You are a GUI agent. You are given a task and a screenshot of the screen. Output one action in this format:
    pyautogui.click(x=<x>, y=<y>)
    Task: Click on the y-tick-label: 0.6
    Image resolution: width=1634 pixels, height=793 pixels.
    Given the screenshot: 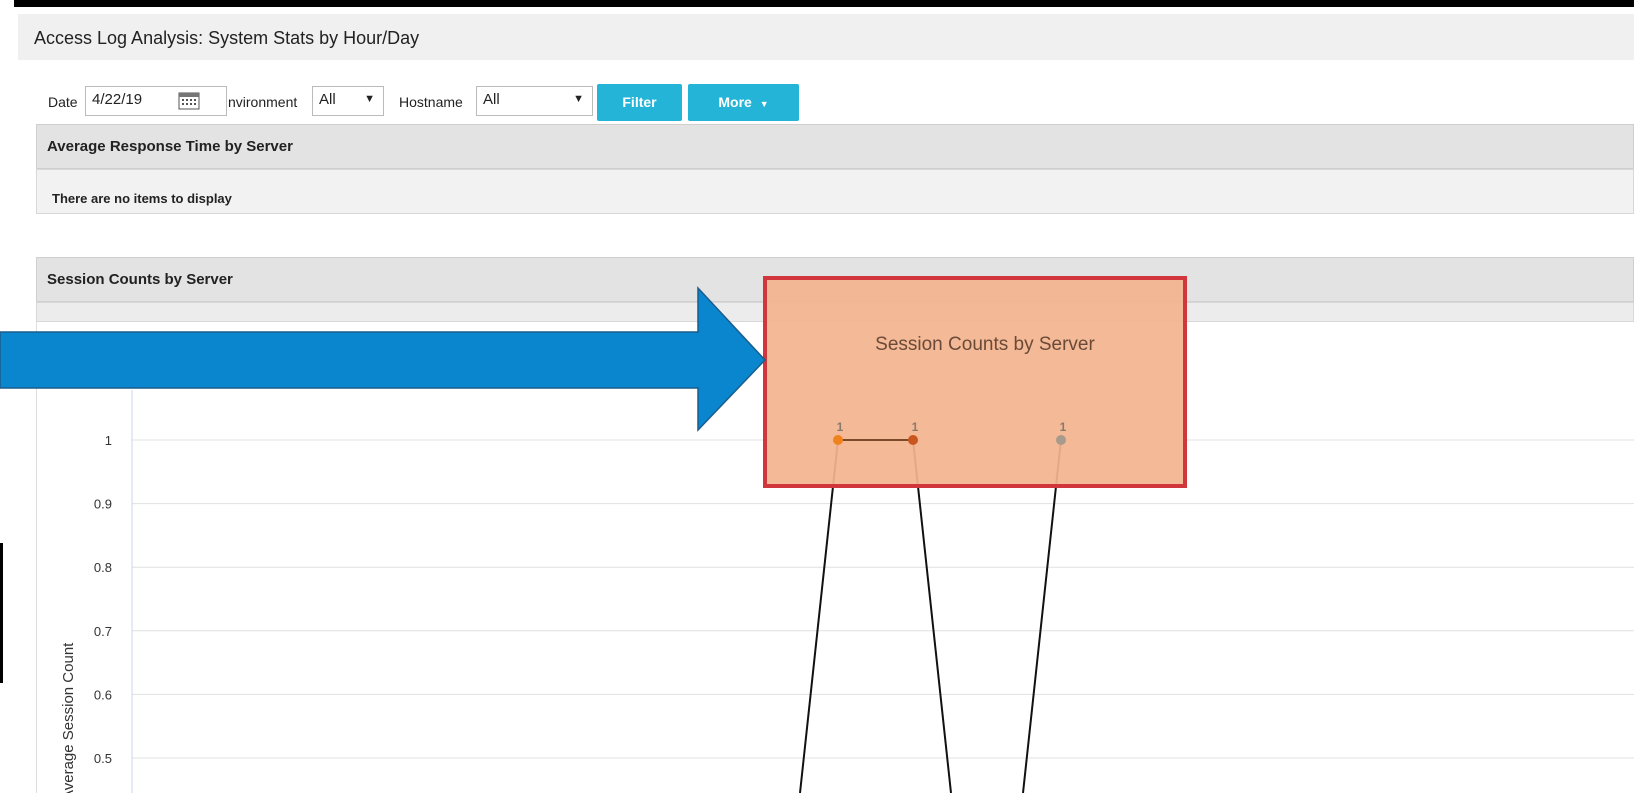 What is the action you would take?
    pyautogui.click(x=103, y=694)
    